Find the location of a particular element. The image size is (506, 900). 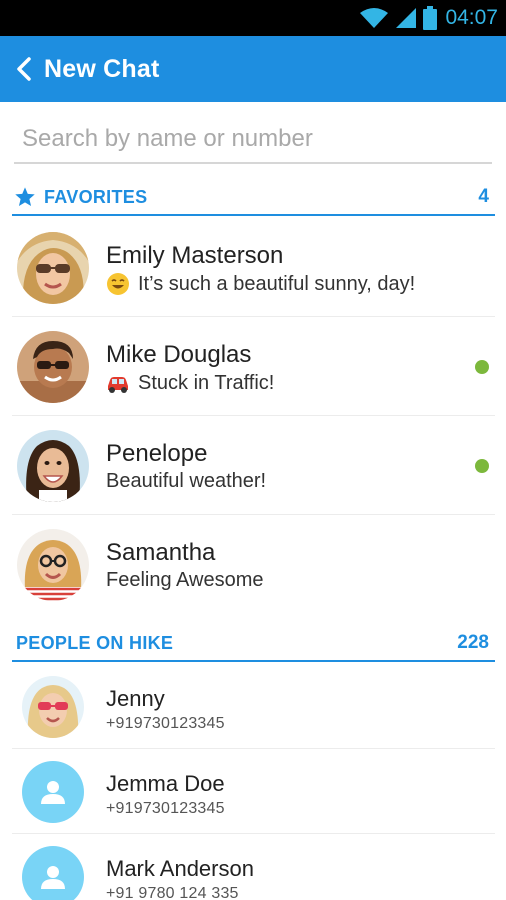

signal-icon is located at coordinates (406, 18).